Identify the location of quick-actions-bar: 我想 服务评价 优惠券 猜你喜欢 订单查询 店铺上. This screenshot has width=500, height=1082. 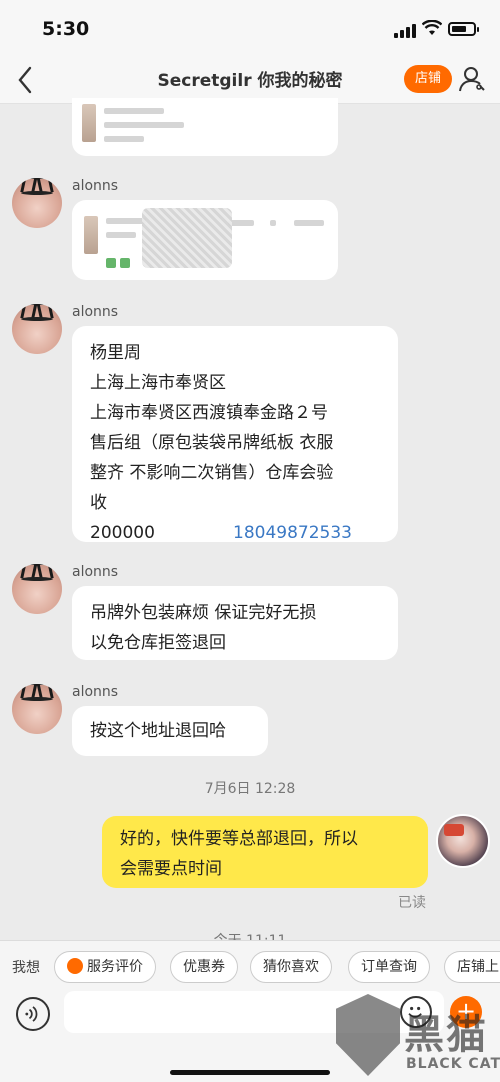
(250, 967).